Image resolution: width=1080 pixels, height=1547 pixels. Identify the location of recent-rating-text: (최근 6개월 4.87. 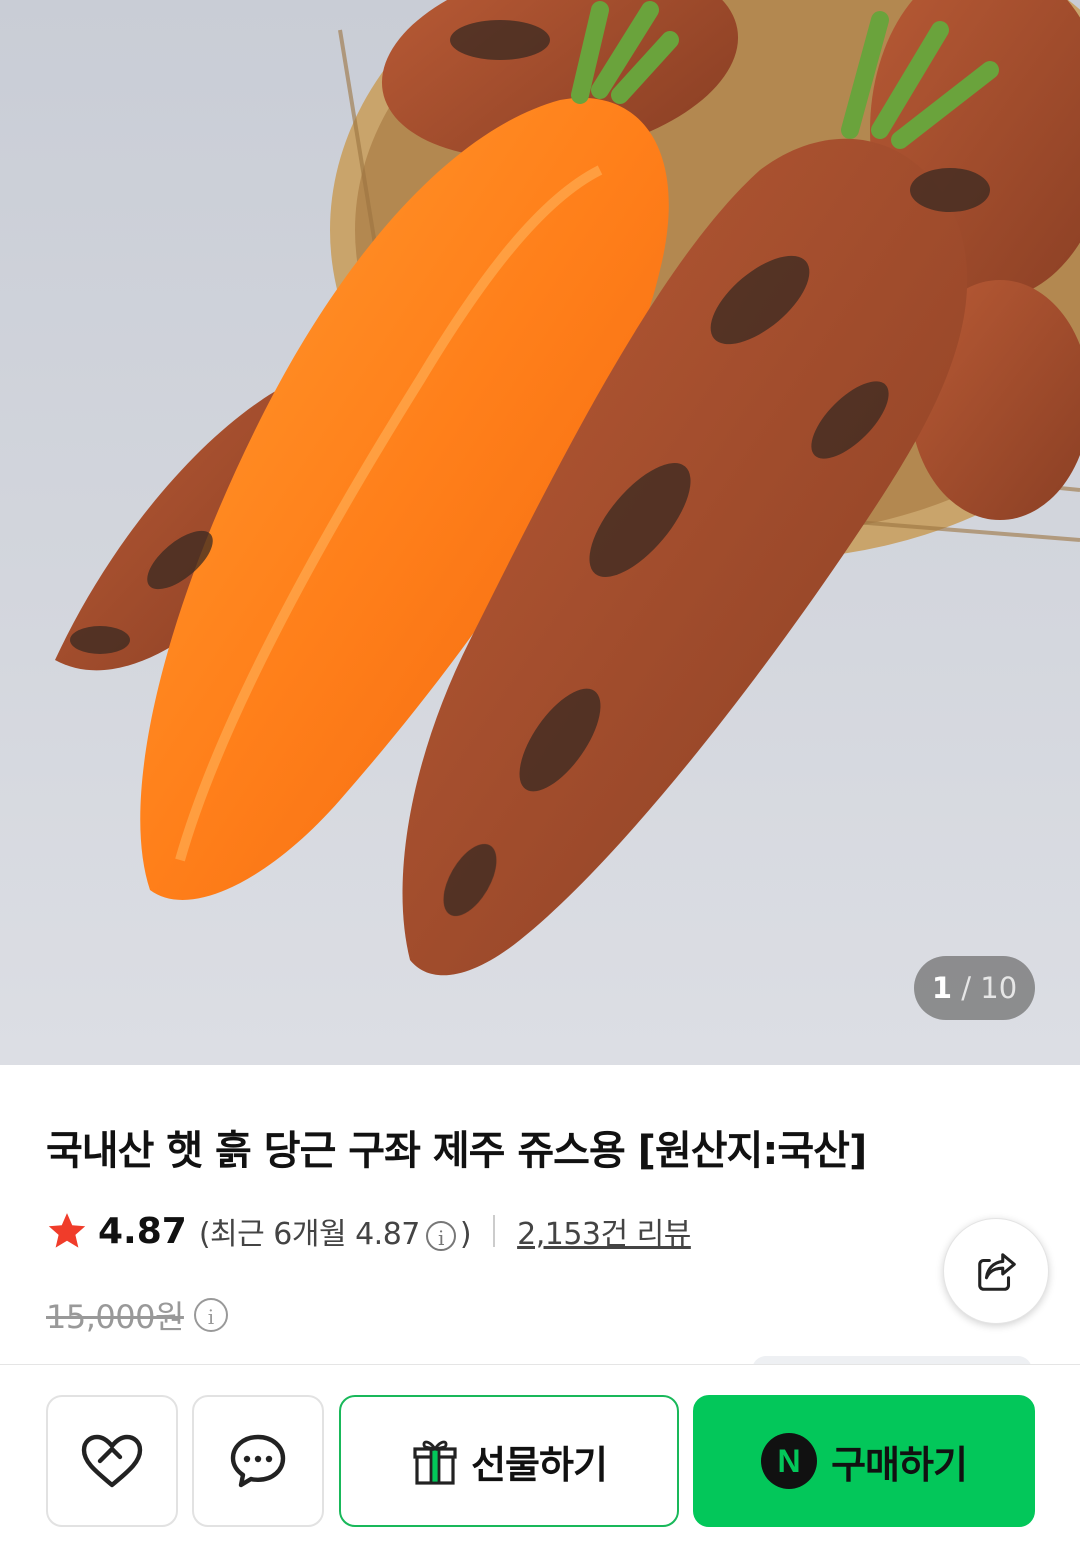
(309, 1234).